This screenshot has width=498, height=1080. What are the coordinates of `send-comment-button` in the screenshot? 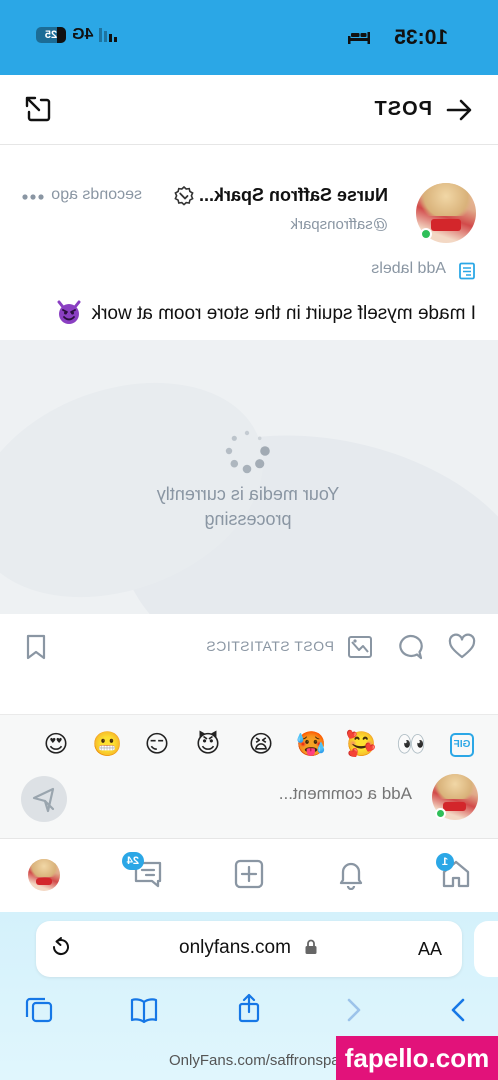 It's located at (44, 799).